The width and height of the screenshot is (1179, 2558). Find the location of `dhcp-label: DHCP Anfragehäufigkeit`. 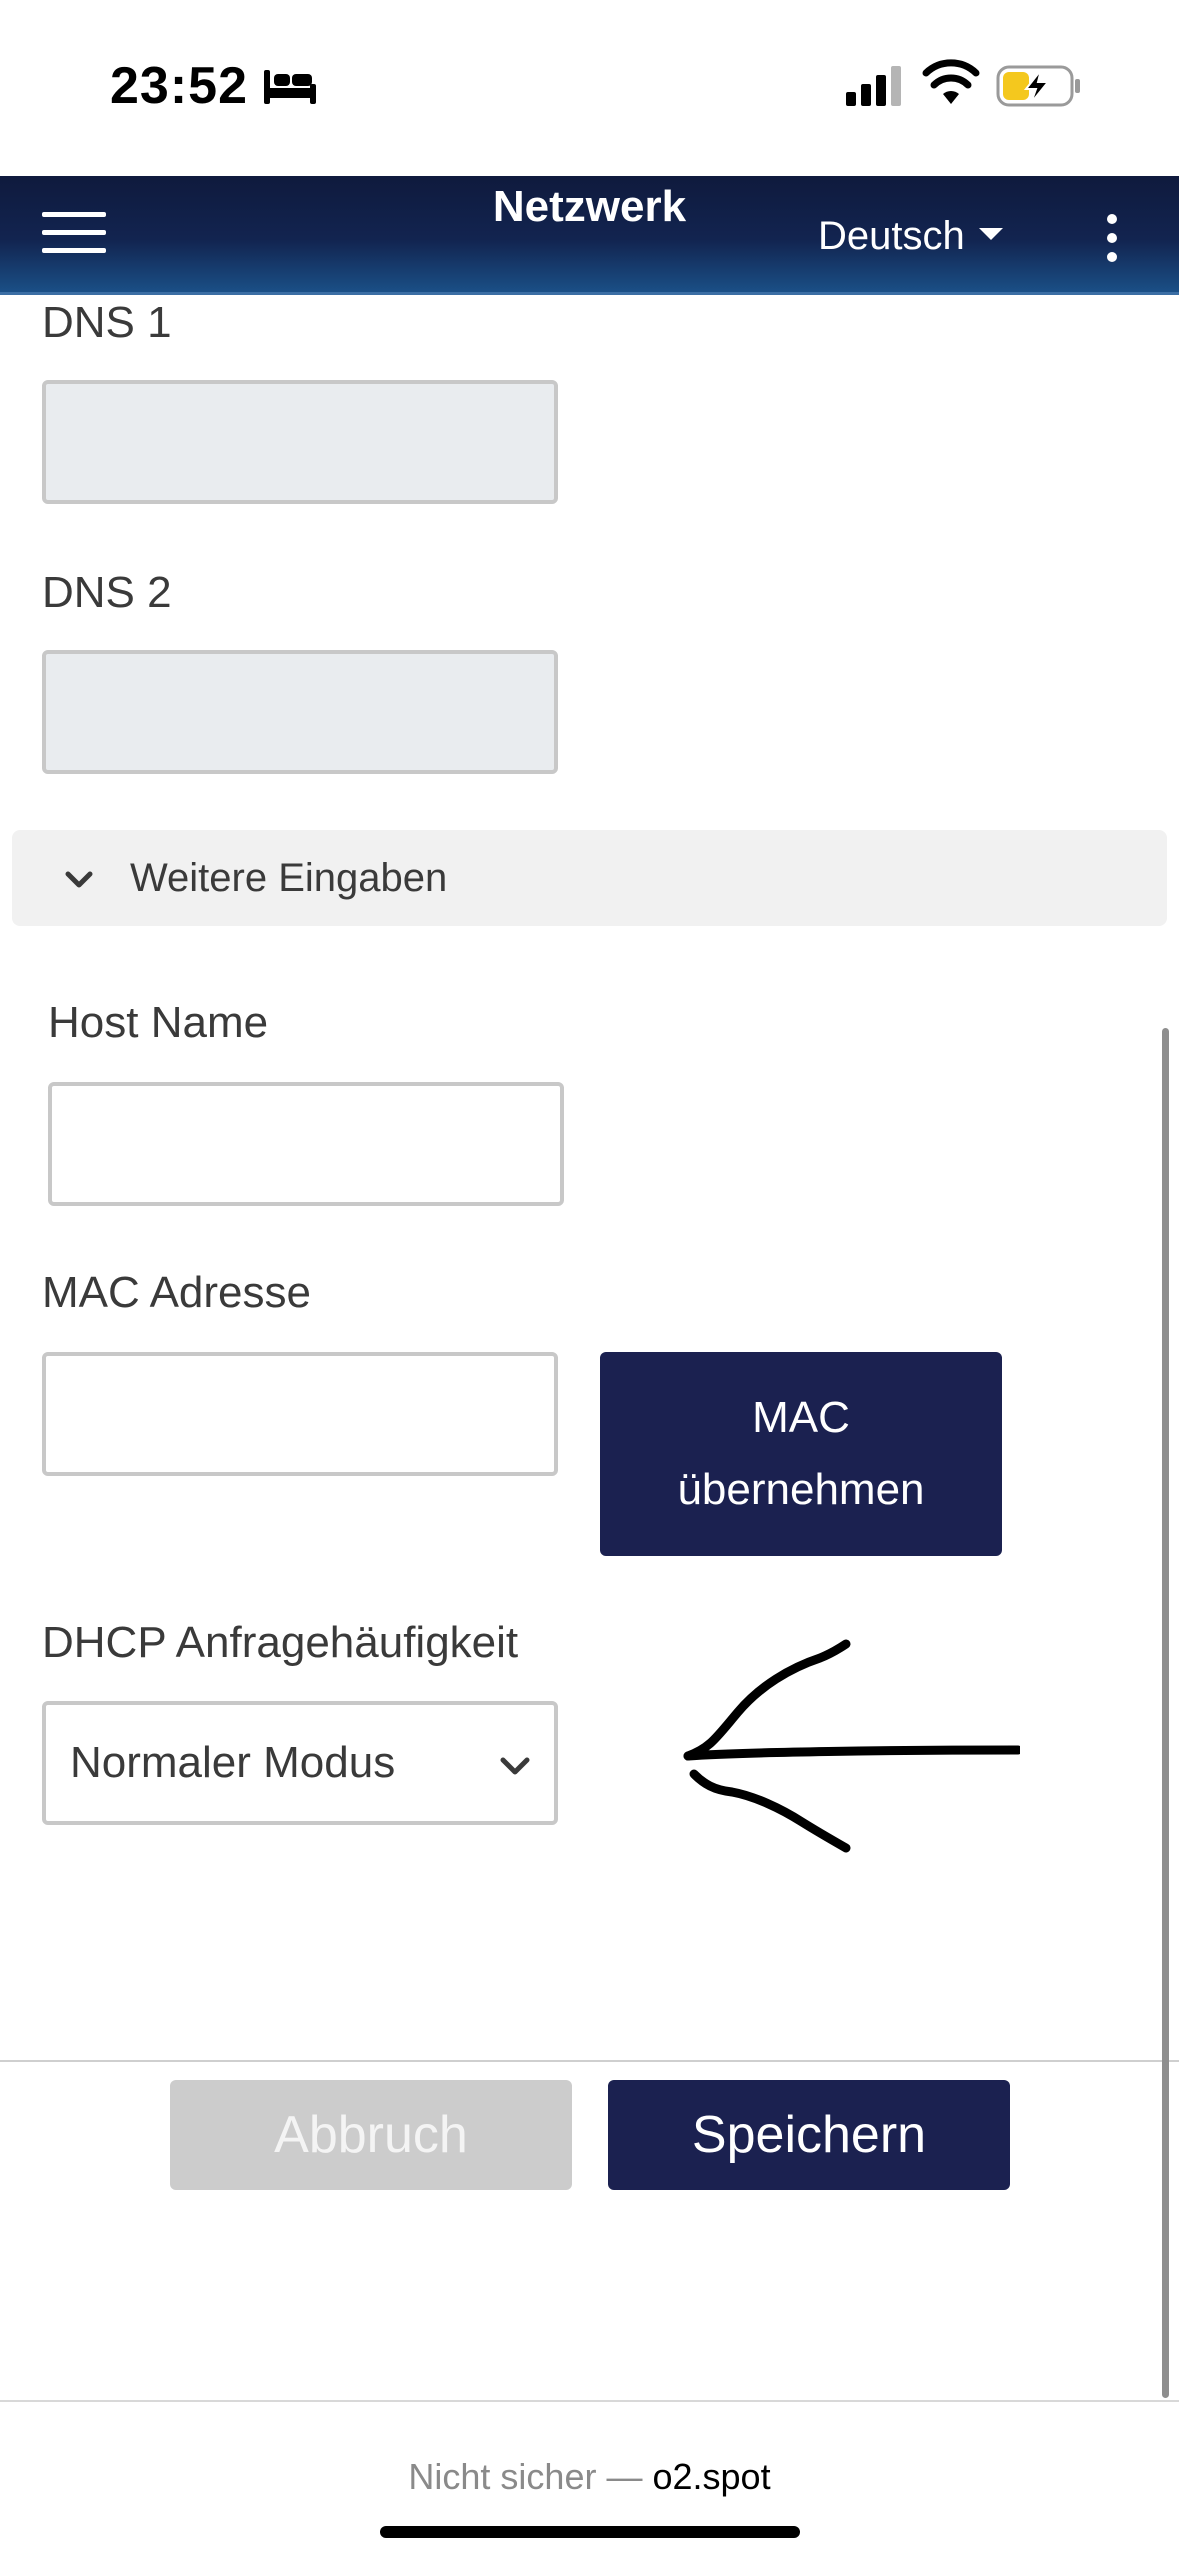

dhcp-label: DHCP Anfragehäufigkeit is located at coordinates (280, 1642).